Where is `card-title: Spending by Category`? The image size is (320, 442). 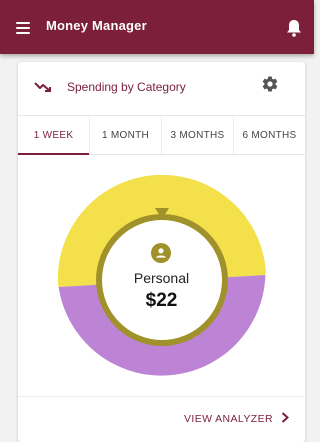
card-title: Spending by Category is located at coordinates (126, 87).